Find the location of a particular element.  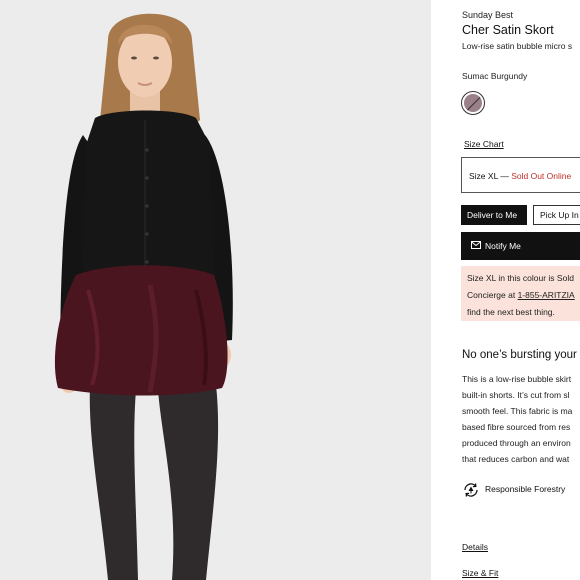

size-chart-link: Size Chart is located at coordinates (484, 144).